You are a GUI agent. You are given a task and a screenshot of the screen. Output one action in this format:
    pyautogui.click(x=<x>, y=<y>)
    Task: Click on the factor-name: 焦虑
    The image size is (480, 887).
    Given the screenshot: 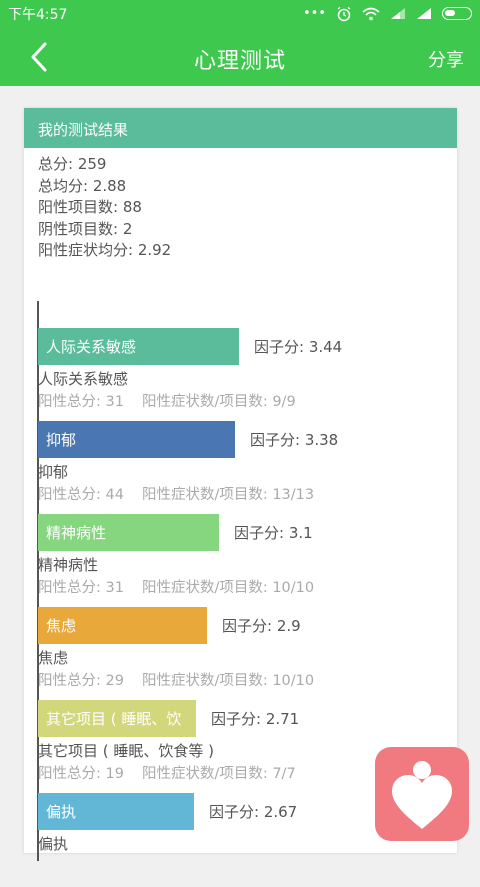 What is the action you would take?
    pyautogui.click(x=53, y=658)
    